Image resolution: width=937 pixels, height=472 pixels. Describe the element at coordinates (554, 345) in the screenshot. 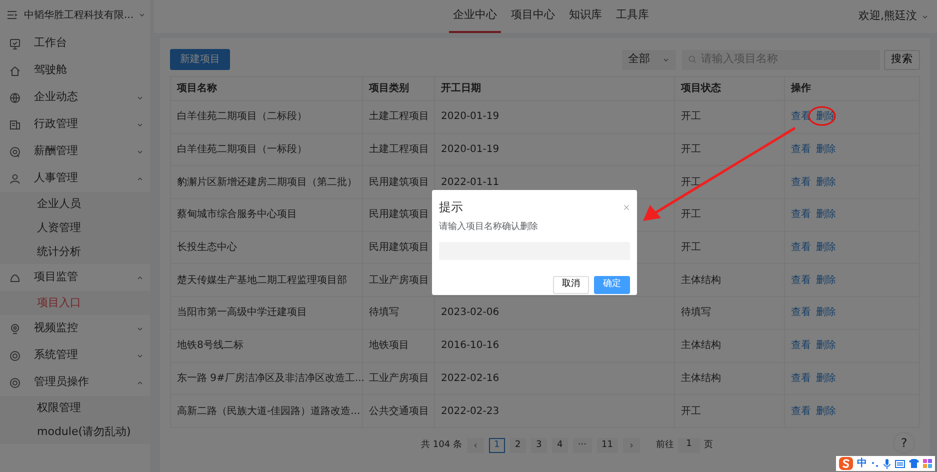

I see `table-cell: 2016-10-16` at that location.